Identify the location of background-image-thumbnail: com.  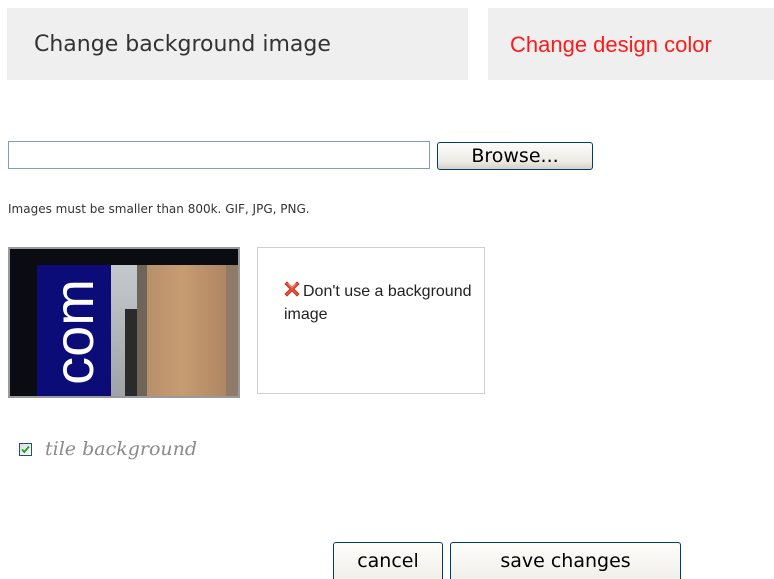
(124, 322).